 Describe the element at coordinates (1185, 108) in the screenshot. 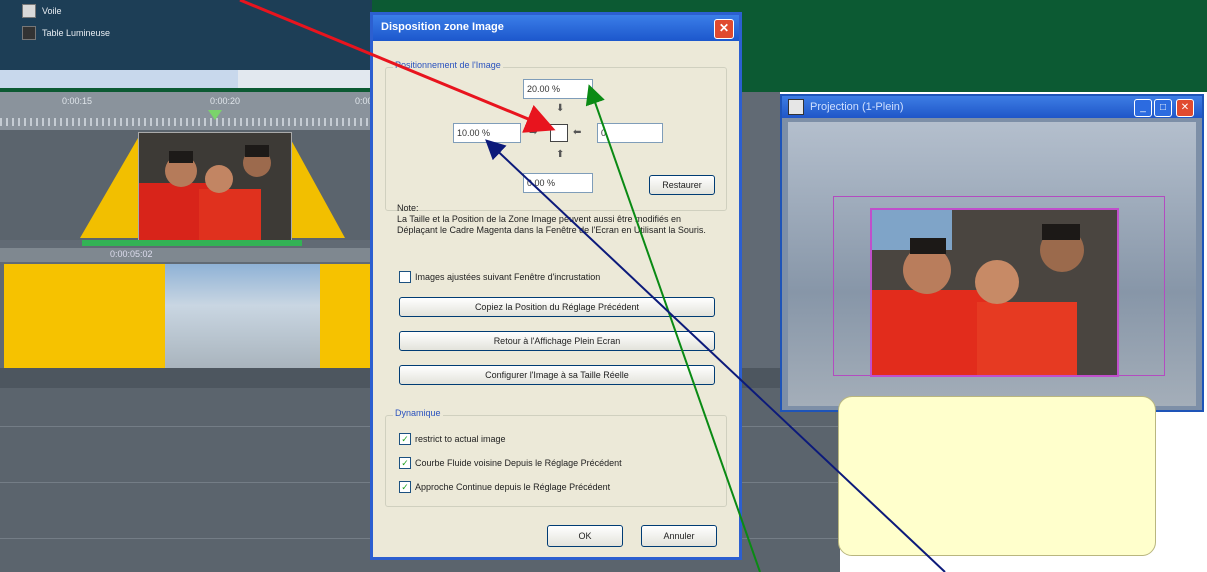

I see `close-button: ✕` at that location.